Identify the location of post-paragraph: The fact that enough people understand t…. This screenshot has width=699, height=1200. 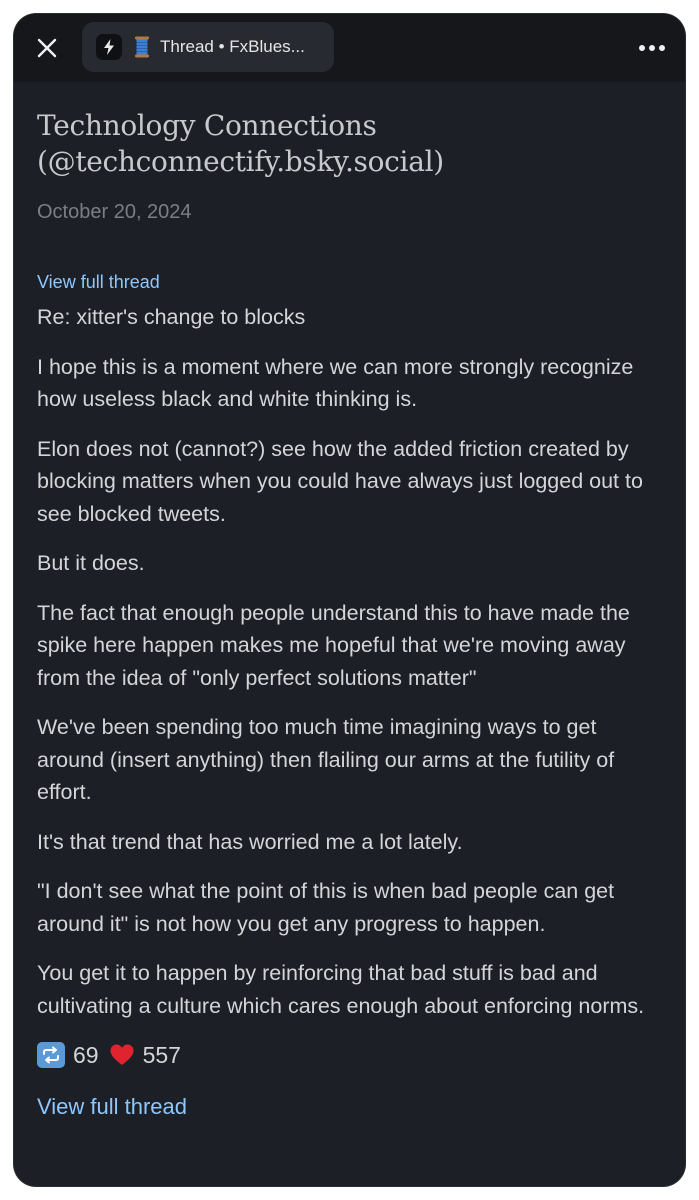
(333, 645).